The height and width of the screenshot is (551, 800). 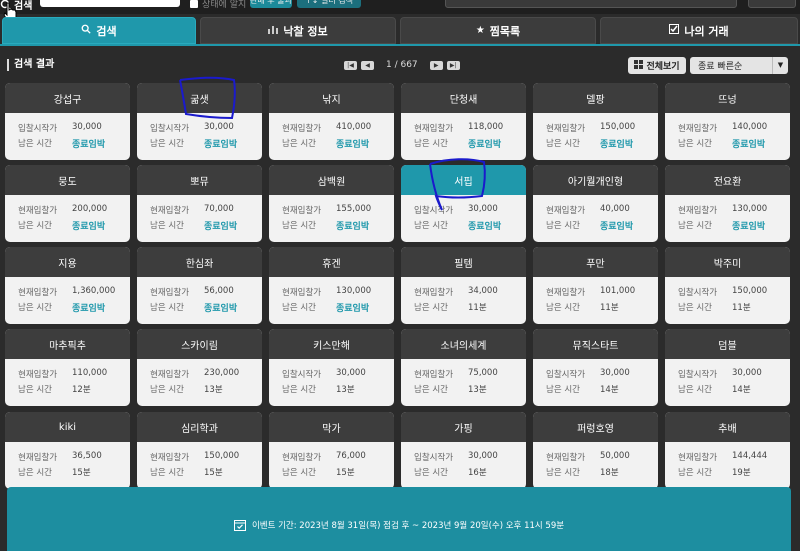 I want to click on auction-card: 심리학과 현재입찰가 150,000 남은 시간 15분, so click(x=199, y=450).